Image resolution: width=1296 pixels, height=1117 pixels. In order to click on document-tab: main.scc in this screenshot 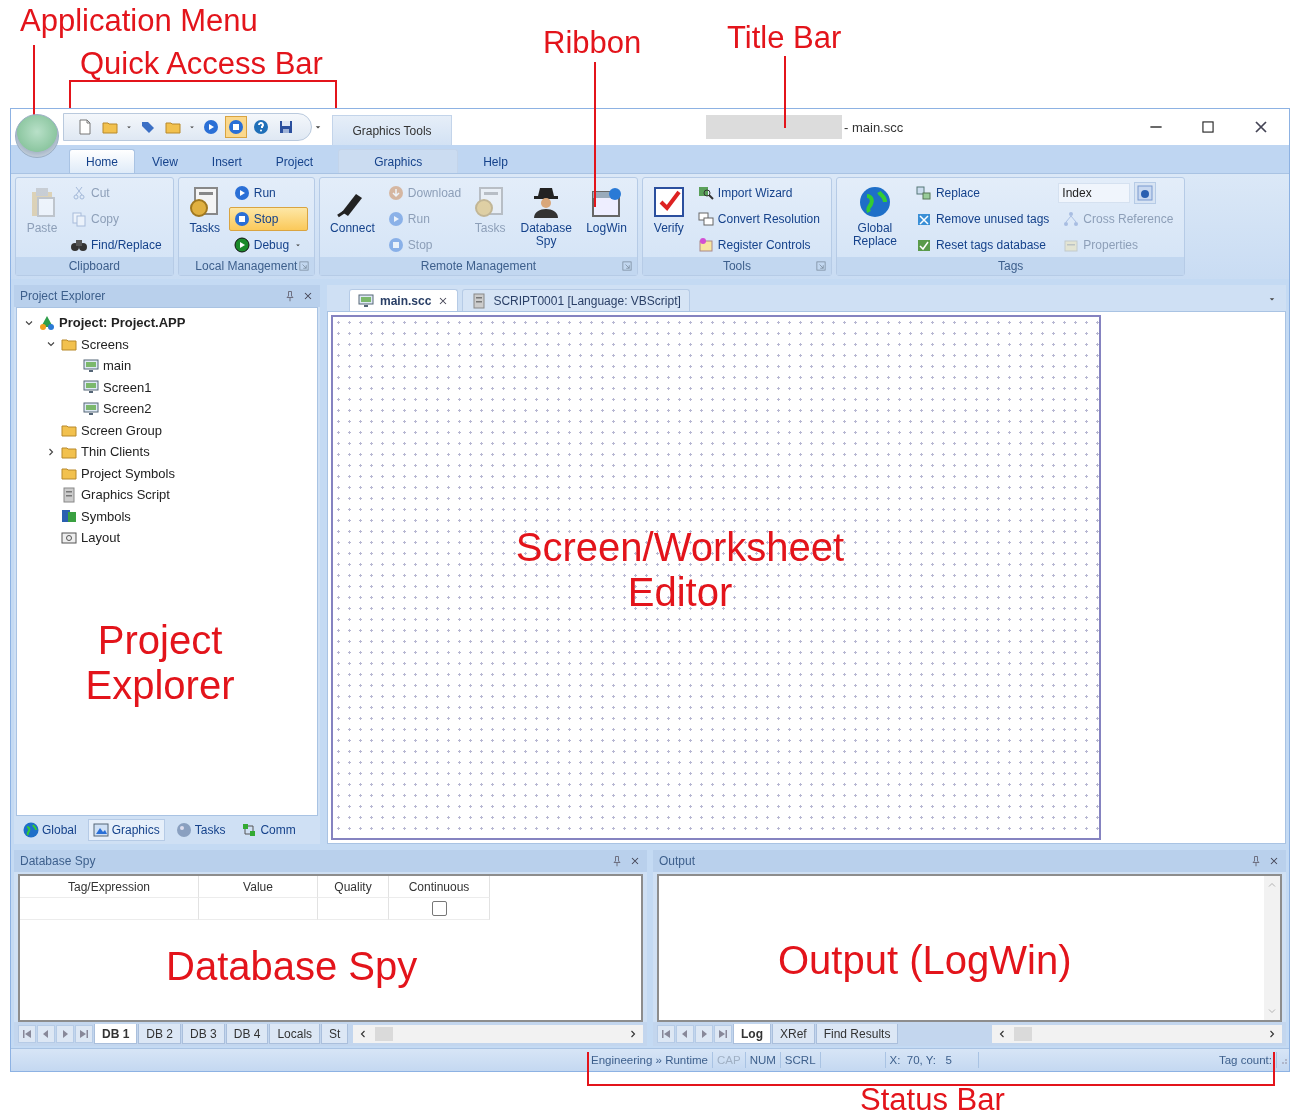, I will do `click(404, 300)`.